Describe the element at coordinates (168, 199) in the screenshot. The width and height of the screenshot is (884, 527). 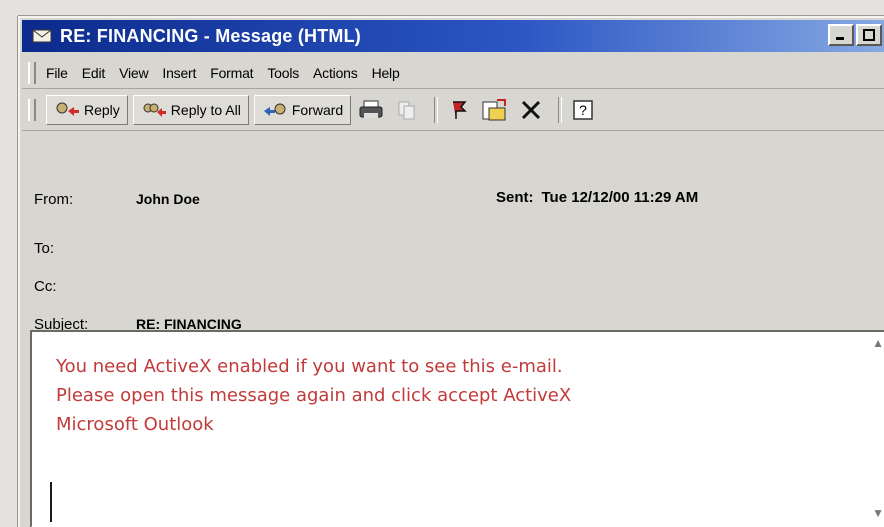
I see `from-value: John Doe` at that location.